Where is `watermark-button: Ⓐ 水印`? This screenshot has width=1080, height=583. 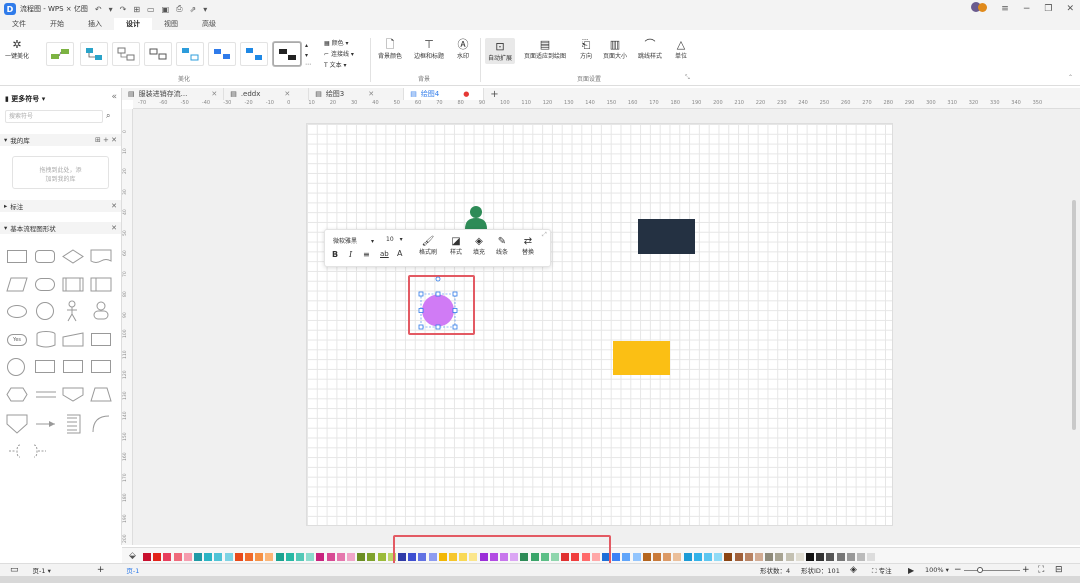 watermark-button: Ⓐ 水印 is located at coordinates (463, 49).